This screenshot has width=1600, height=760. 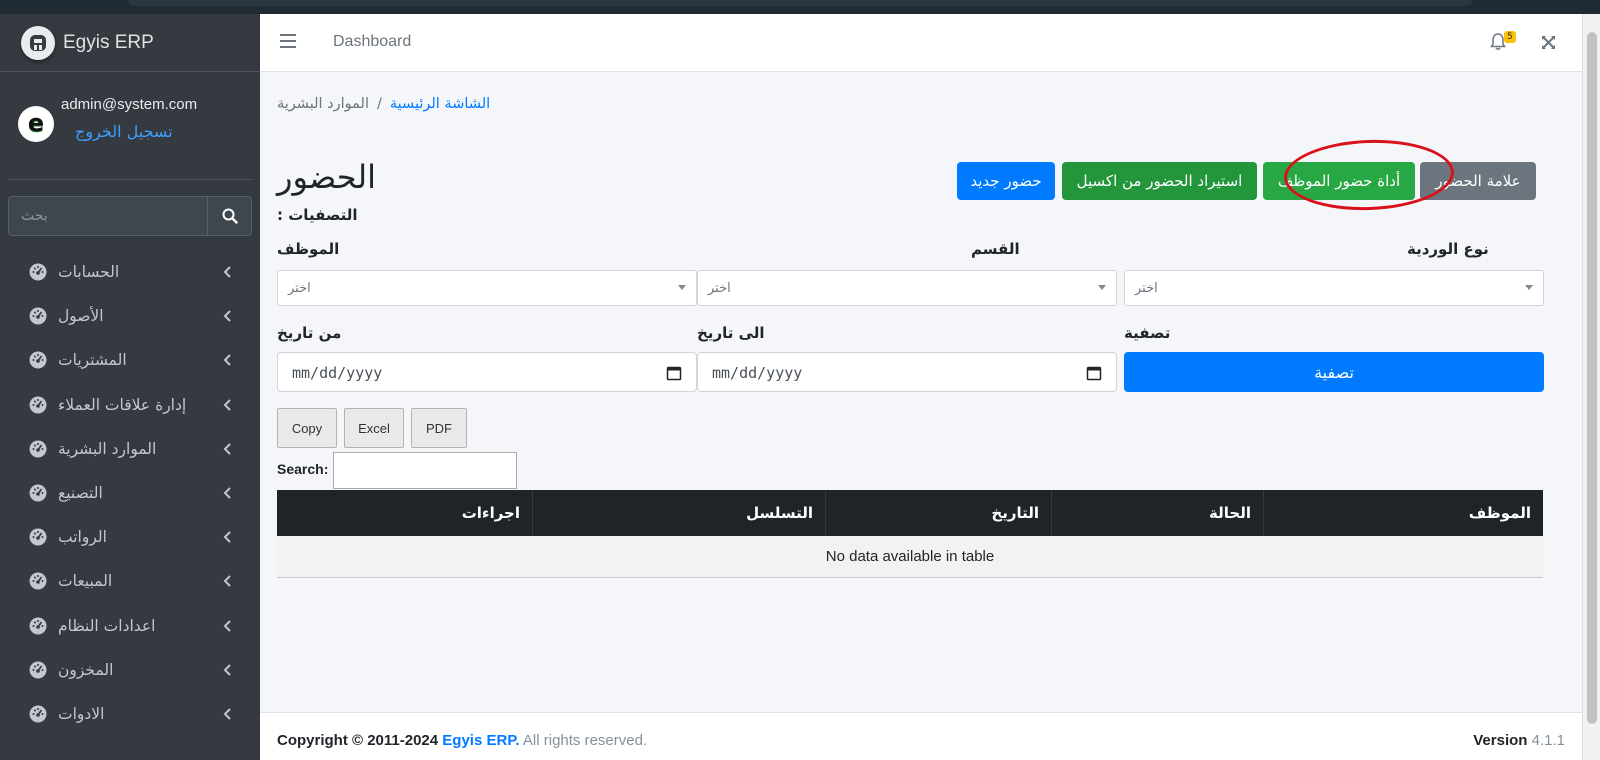 I want to click on brand-link: Egyis ERP, so click(x=130, y=43).